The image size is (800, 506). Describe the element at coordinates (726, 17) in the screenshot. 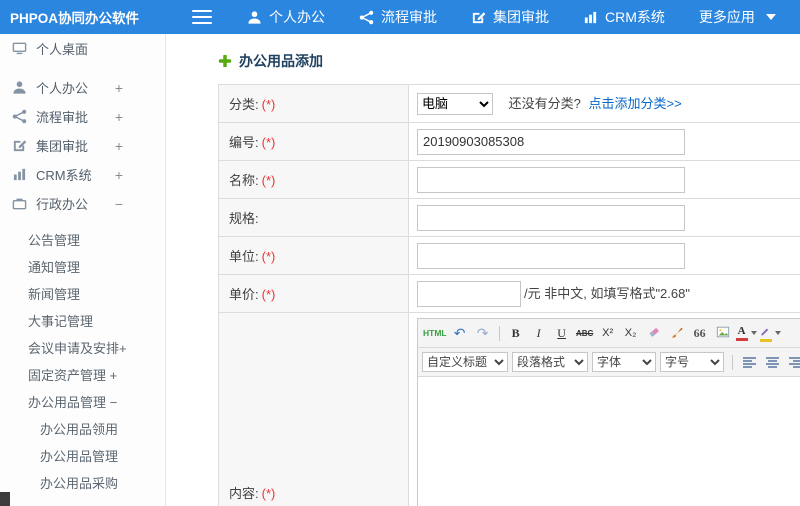

I see `topnav-label: 更多应用` at that location.